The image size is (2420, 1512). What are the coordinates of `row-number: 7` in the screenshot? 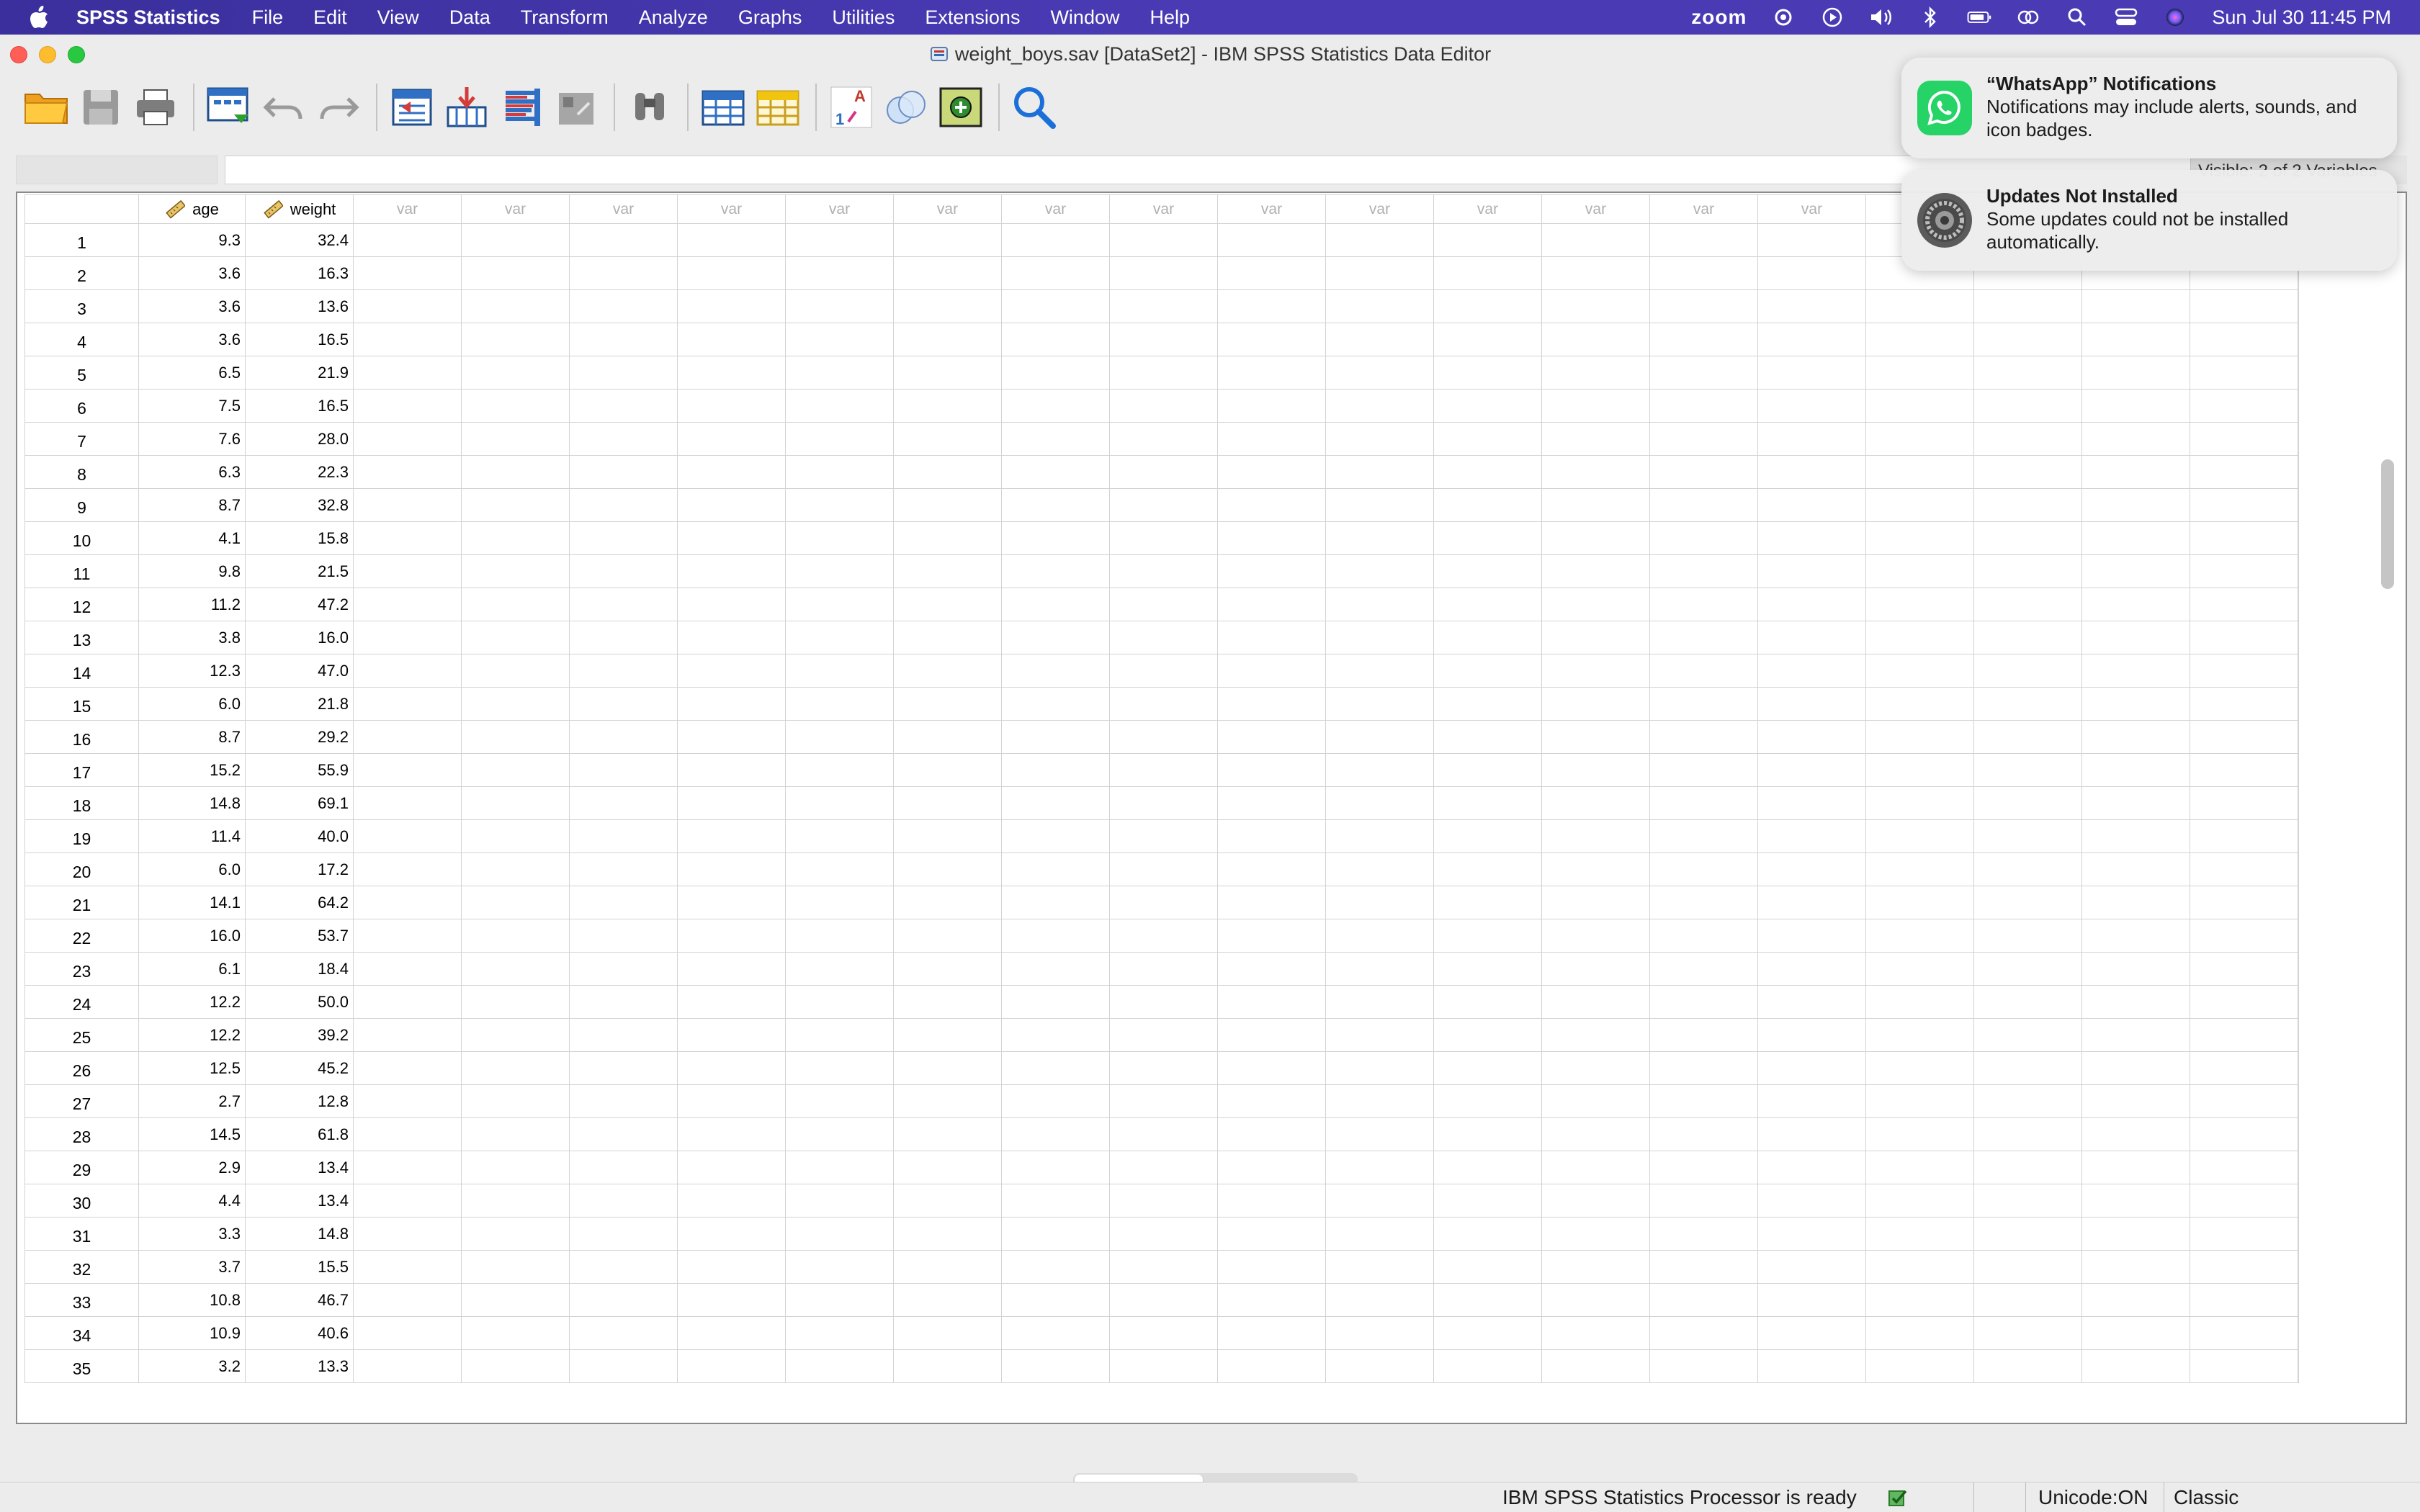 It's located at (81, 439).